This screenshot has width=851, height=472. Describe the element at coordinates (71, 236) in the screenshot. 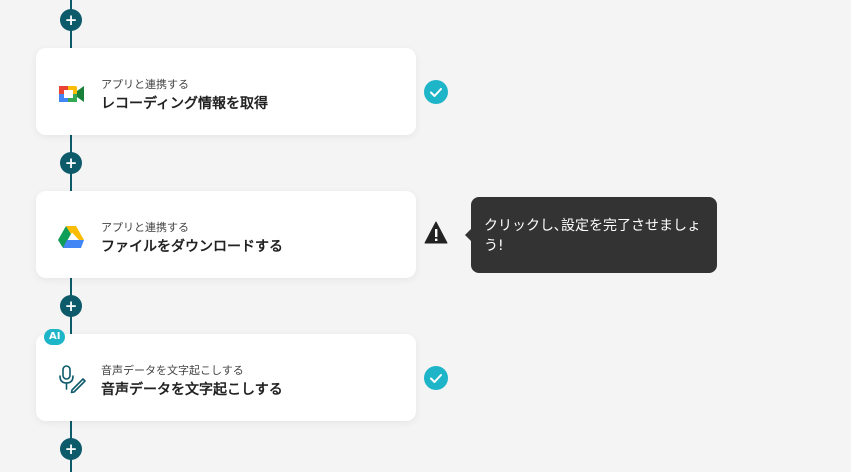

I see `google-drive-icon` at that location.